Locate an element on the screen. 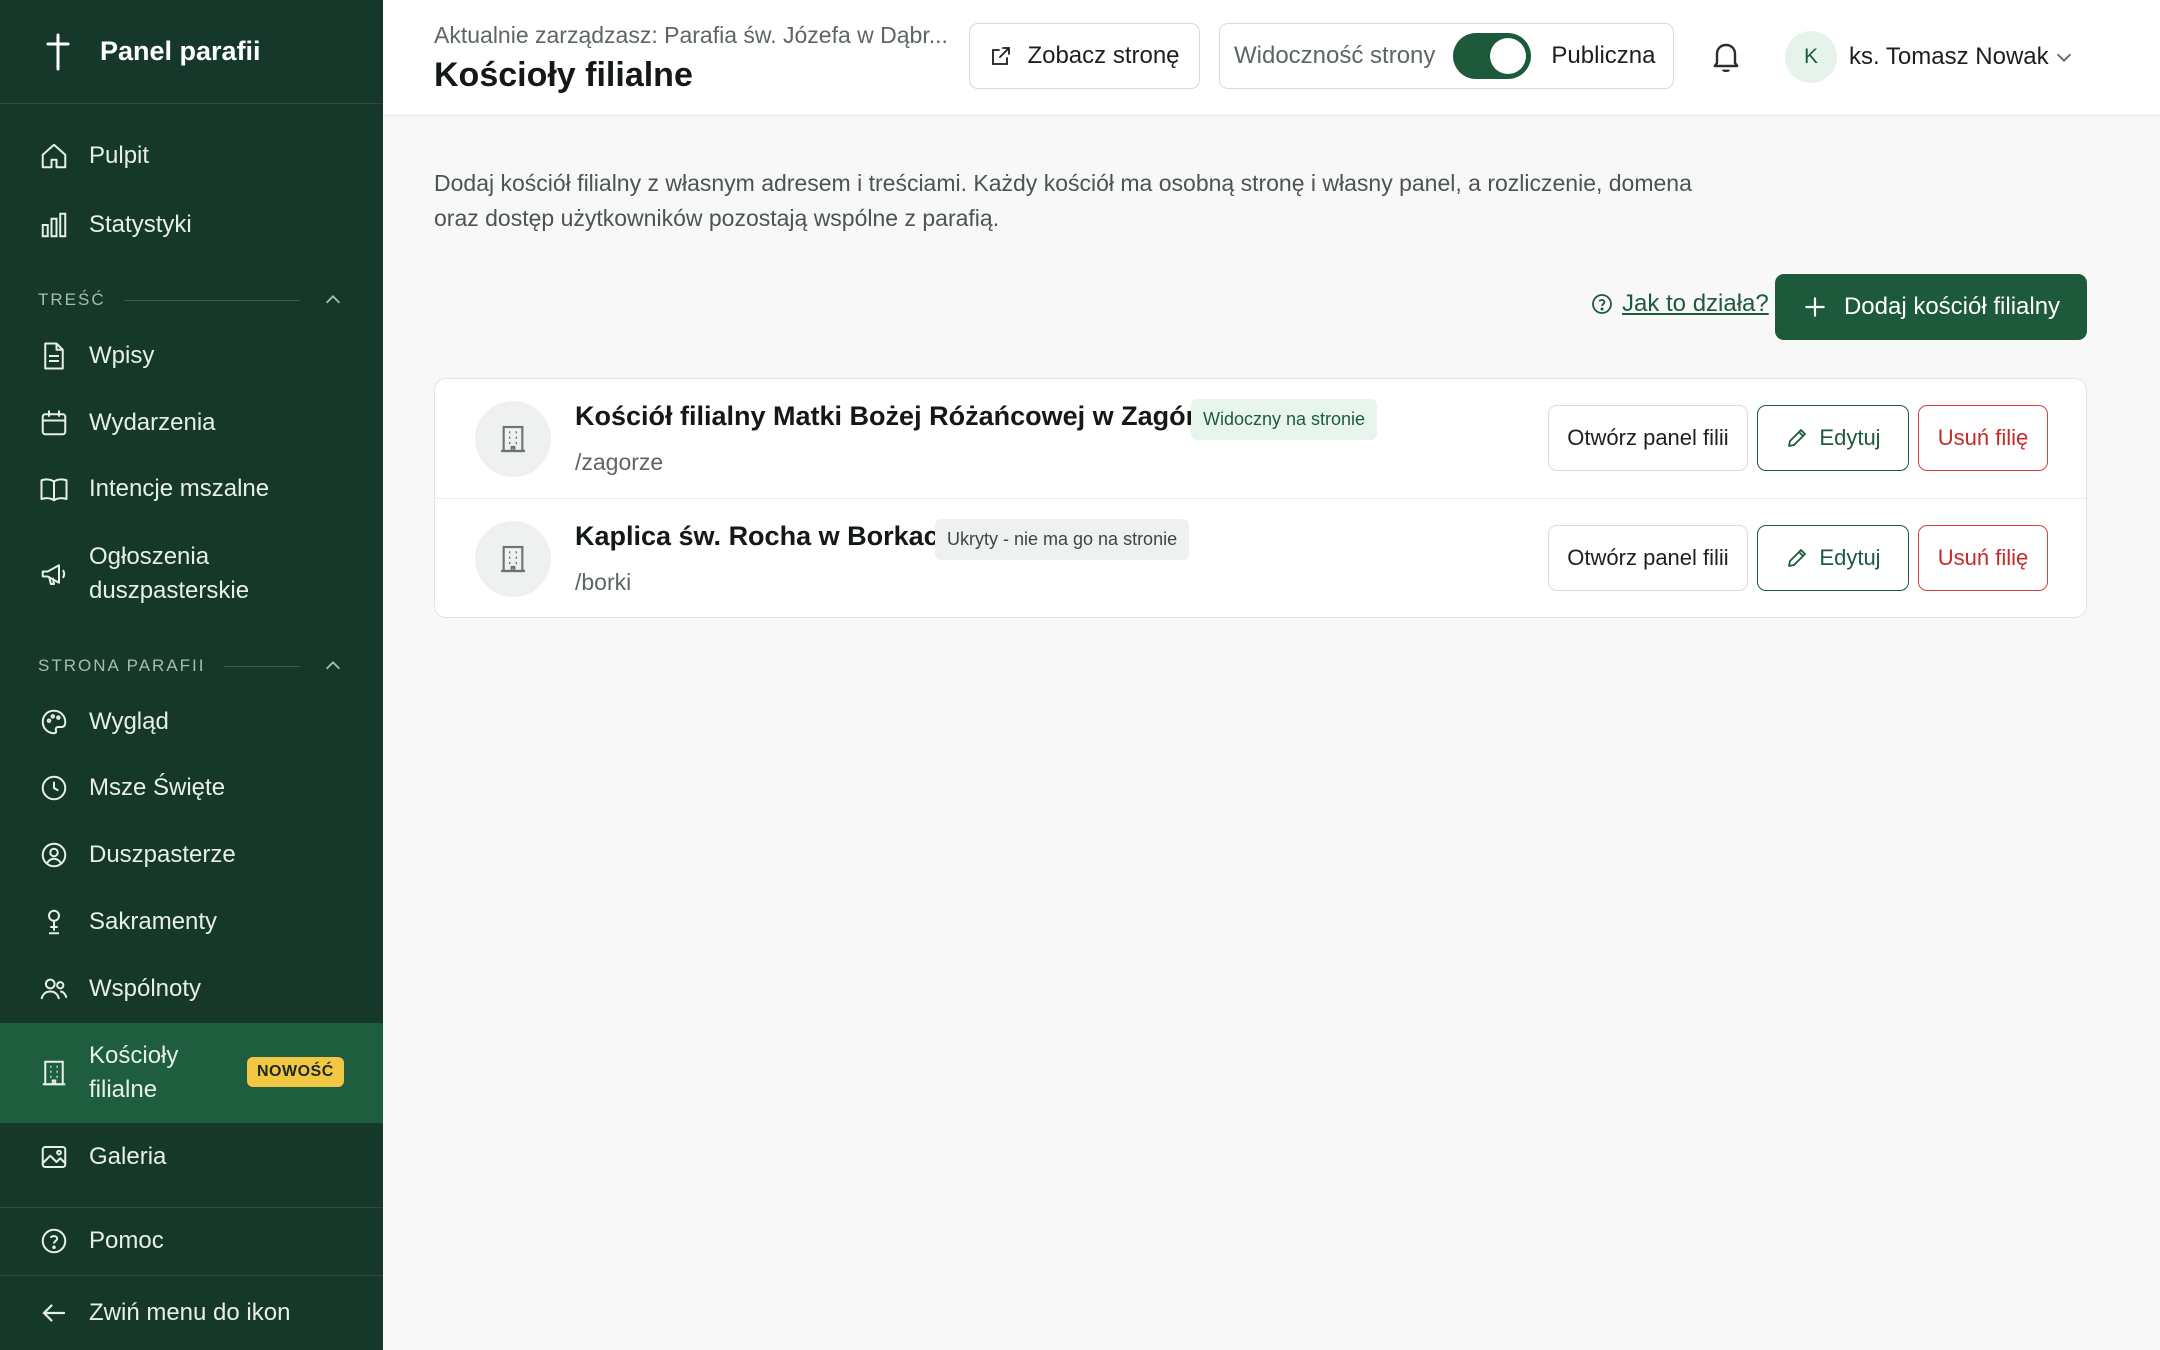 This screenshot has height=1350, width=2160. home-icon is located at coordinates (54, 156).